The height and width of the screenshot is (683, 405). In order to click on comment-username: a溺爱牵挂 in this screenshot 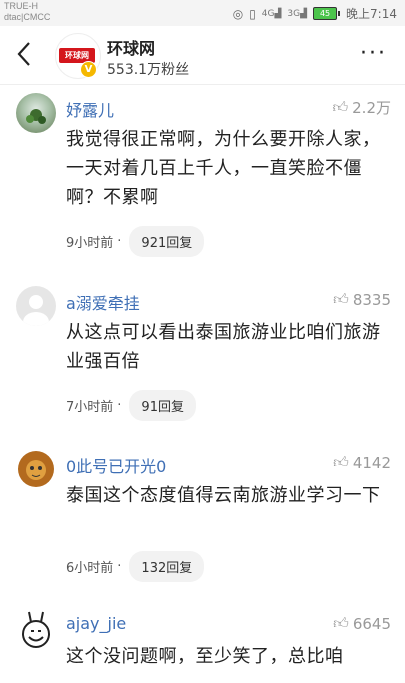, I will do `click(103, 302)`.